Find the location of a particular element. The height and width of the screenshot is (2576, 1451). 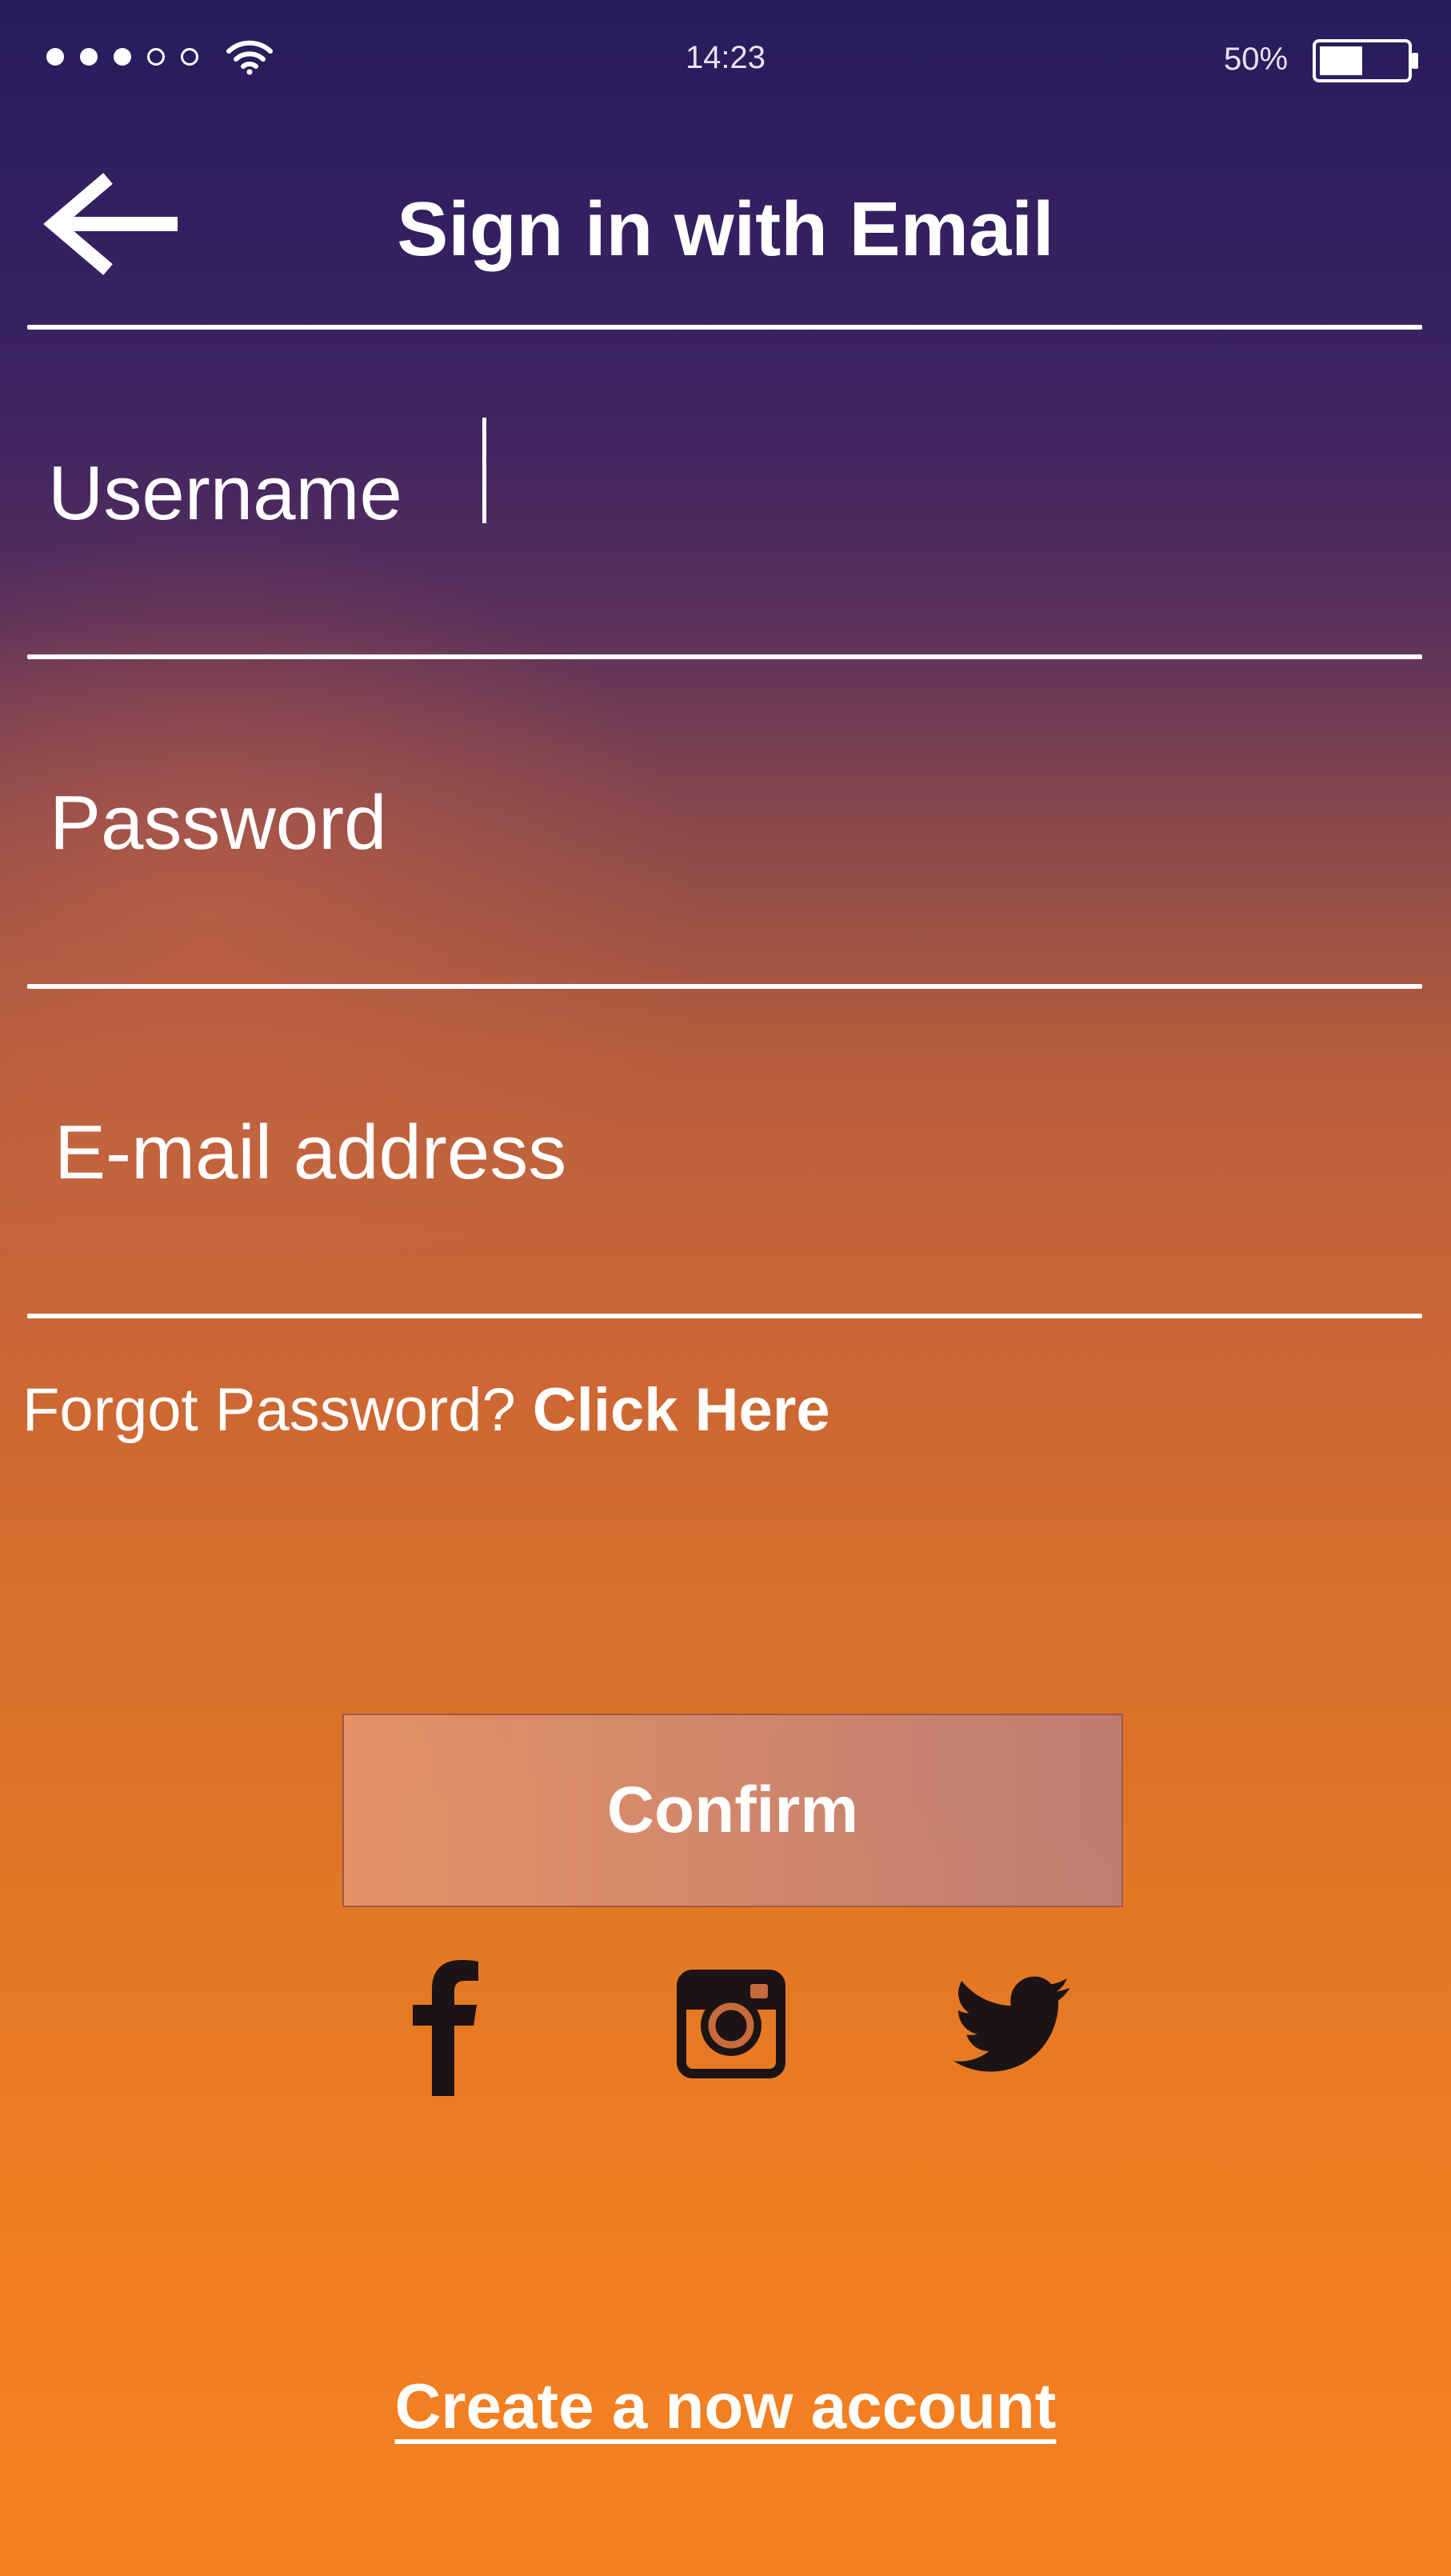

status-bar: 14:23 50% is located at coordinates (725, 60).